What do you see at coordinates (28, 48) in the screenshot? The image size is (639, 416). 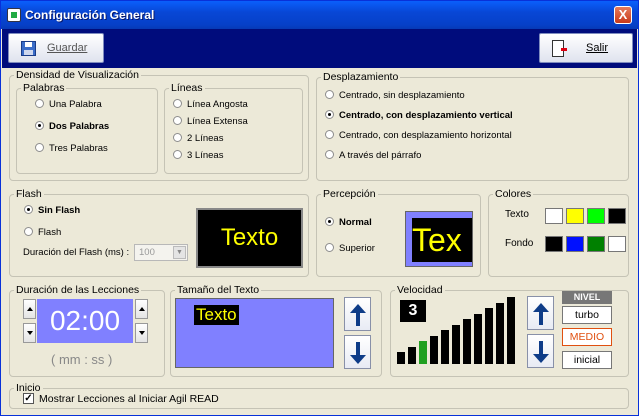 I see `floppy-disk-icon` at bounding box center [28, 48].